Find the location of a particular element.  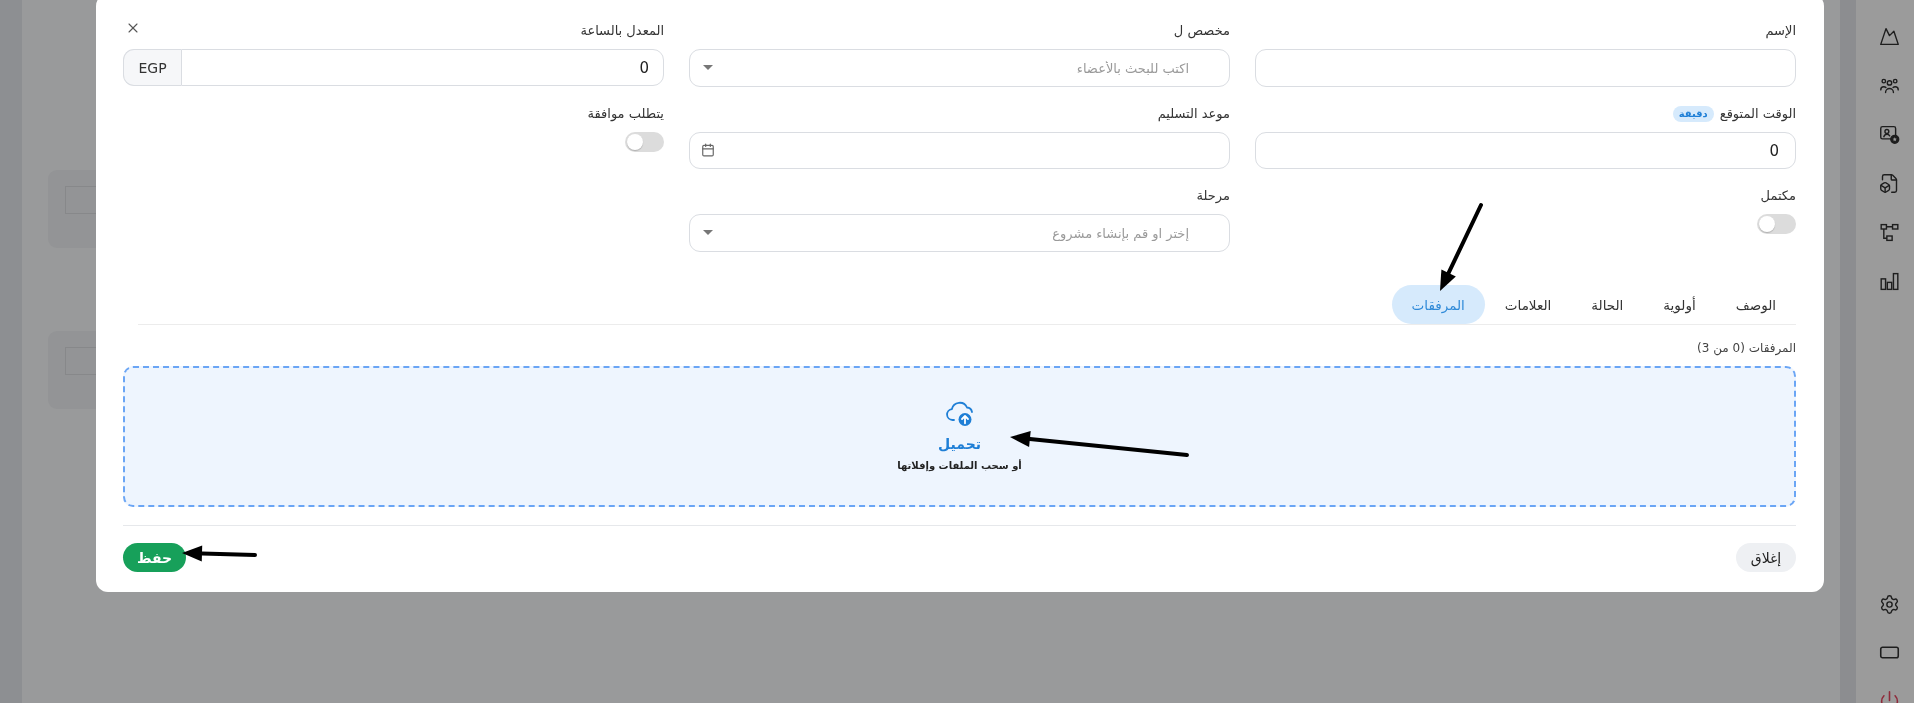

attachments-label: المرفقات (0 من 3) is located at coordinates (1746, 348).